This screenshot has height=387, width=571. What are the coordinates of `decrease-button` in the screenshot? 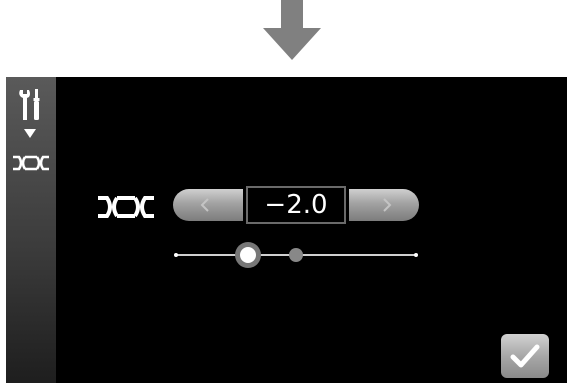 It's located at (208, 205).